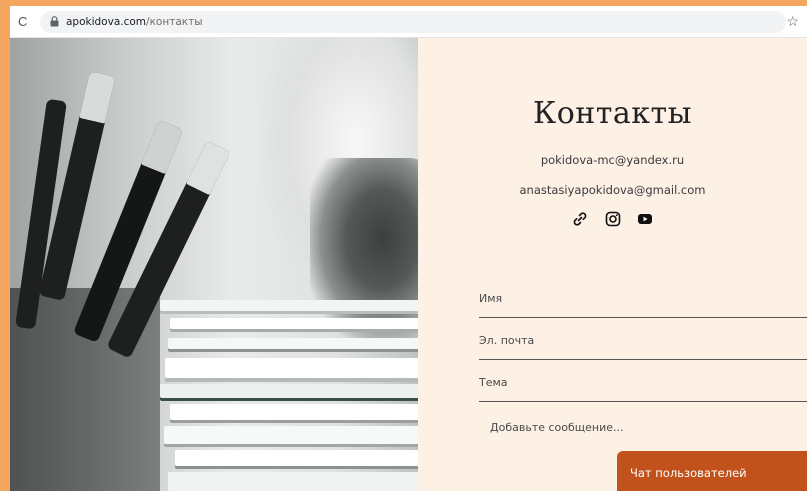  I want to click on email-field-label: Эл. почта, so click(507, 340).